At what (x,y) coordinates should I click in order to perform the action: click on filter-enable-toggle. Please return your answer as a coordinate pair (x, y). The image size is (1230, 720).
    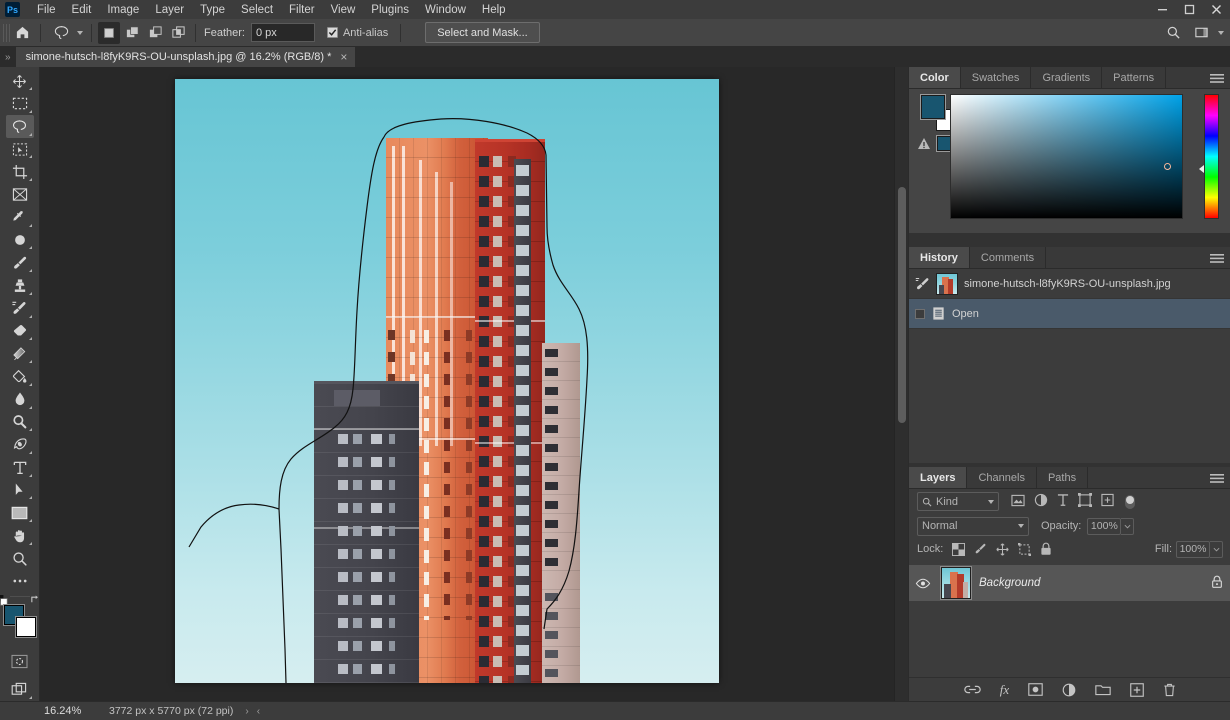
    Looking at the image, I should click on (1130, 501).